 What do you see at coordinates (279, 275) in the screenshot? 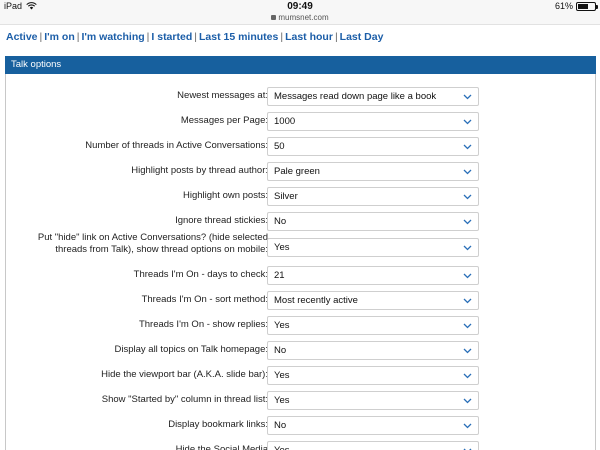
I see `option-value: 21` at bounding box center [279, 275].